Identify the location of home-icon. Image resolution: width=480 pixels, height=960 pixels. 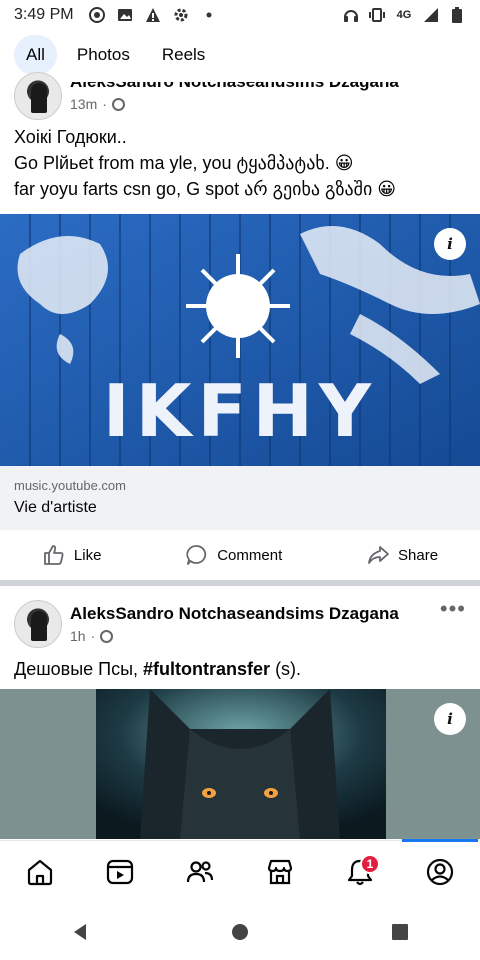
(40, 872).